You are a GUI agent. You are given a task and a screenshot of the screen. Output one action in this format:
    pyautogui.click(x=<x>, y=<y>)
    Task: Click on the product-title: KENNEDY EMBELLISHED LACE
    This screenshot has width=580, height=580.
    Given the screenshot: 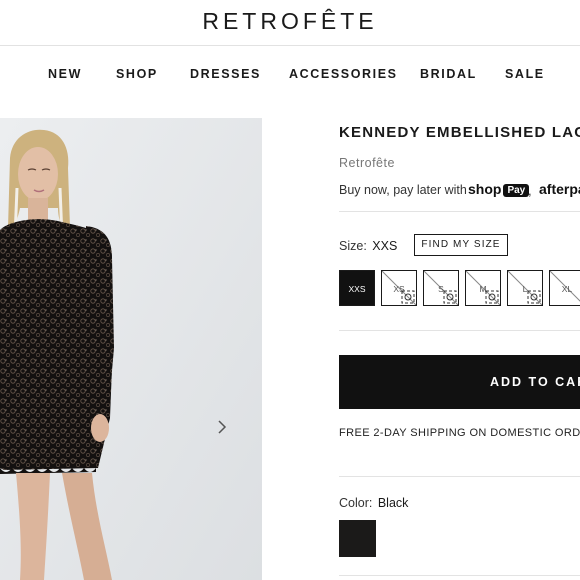 What is the action you would take?
    pyautogui.click(x=459, y=132)
    